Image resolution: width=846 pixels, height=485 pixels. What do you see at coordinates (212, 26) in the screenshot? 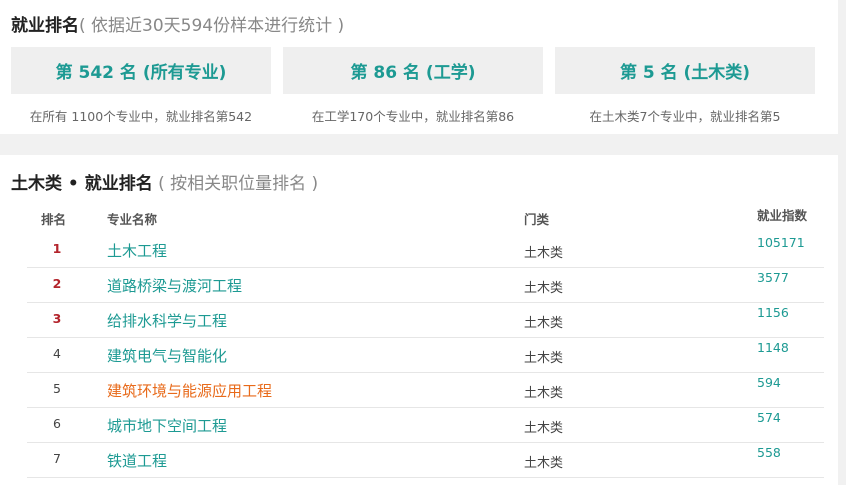
I see `section-subtitle: ( 依据近30天594份样本进行统计 )` at bounding box center [212, 26].